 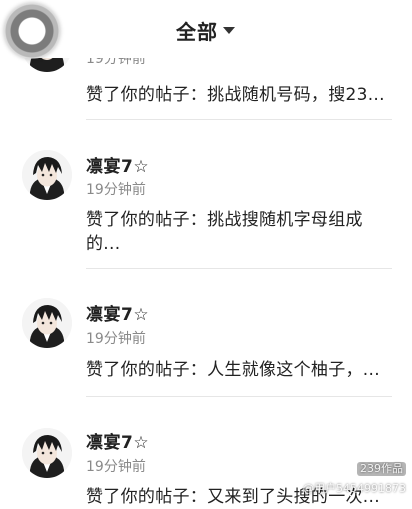 What do you see at coordinates (354, 488) in the screenshot?
I see `watermark-handle: @用户5454991873` at bounding box center [354, 488].